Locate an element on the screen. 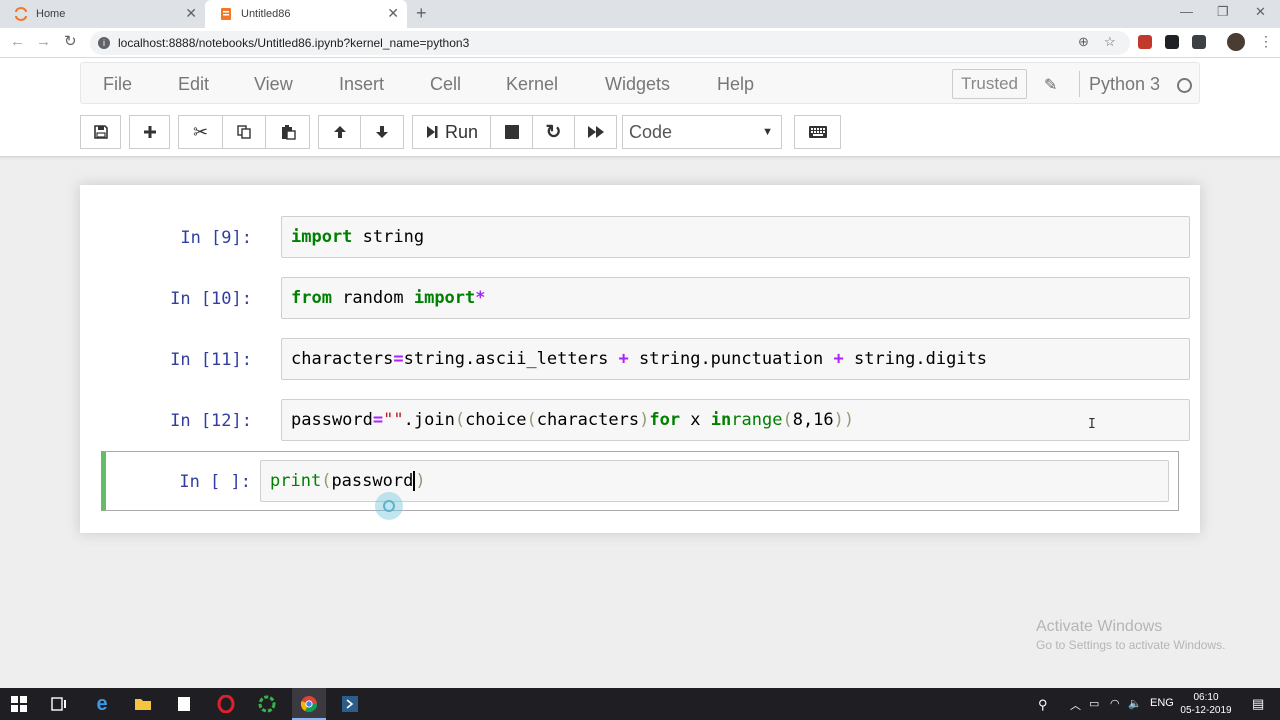  interrupt-button is located at coordinates (511, 132).